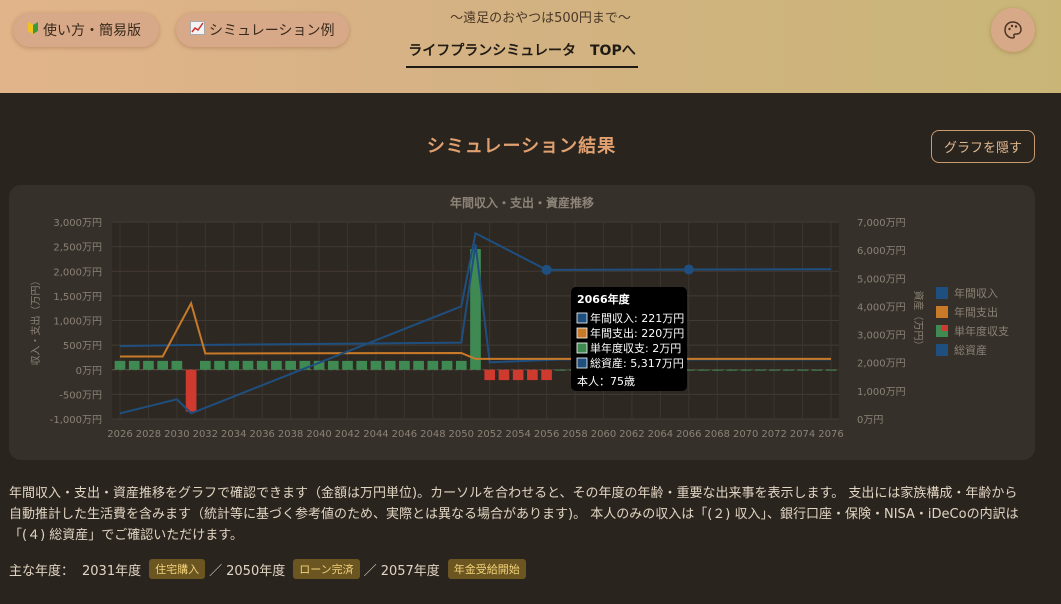 The height and width of the screenshot is (604, 1061). Describe the element at coordinates (717, 434) in the screenshot. I see `x-tick-label: 2068` at that location.